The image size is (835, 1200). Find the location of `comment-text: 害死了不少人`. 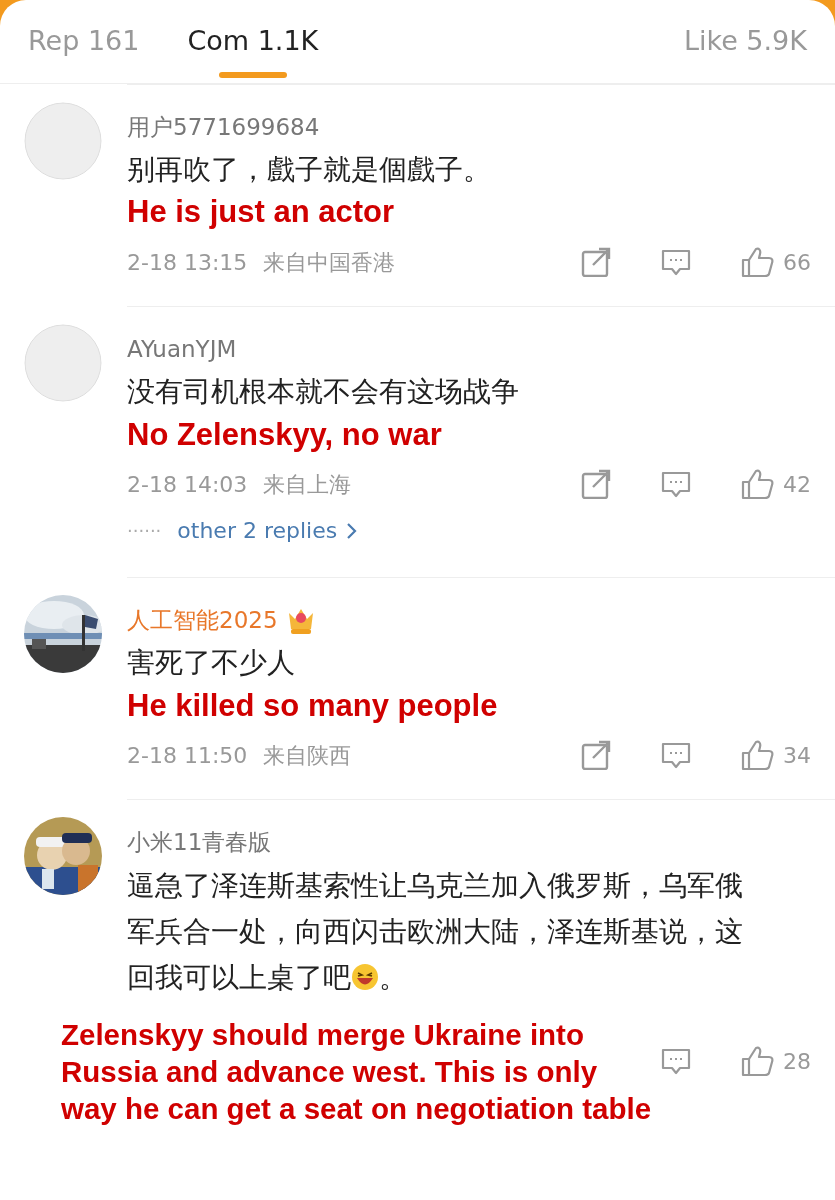

comment-text: 害死了不少人 is located at coordinates (211, 663).